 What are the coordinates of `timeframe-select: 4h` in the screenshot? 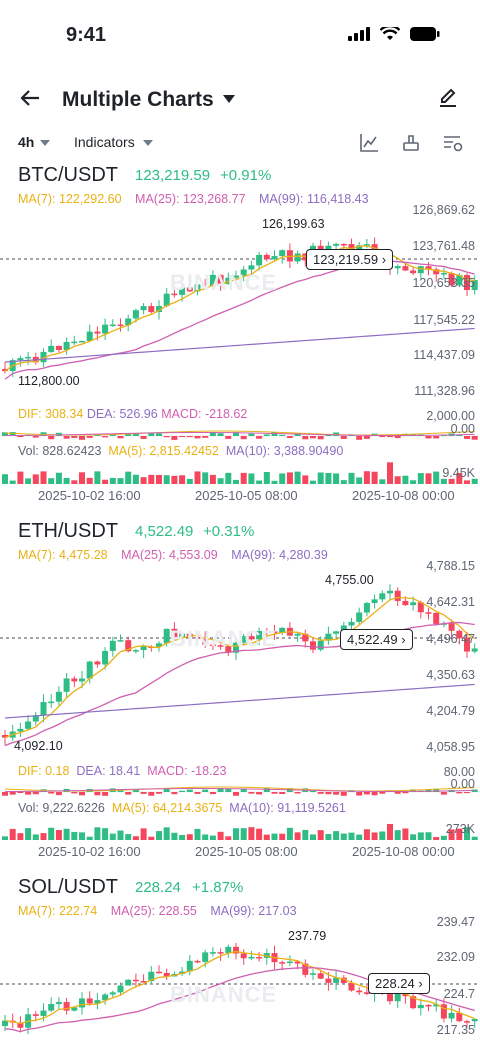 It's located at (26, 142).